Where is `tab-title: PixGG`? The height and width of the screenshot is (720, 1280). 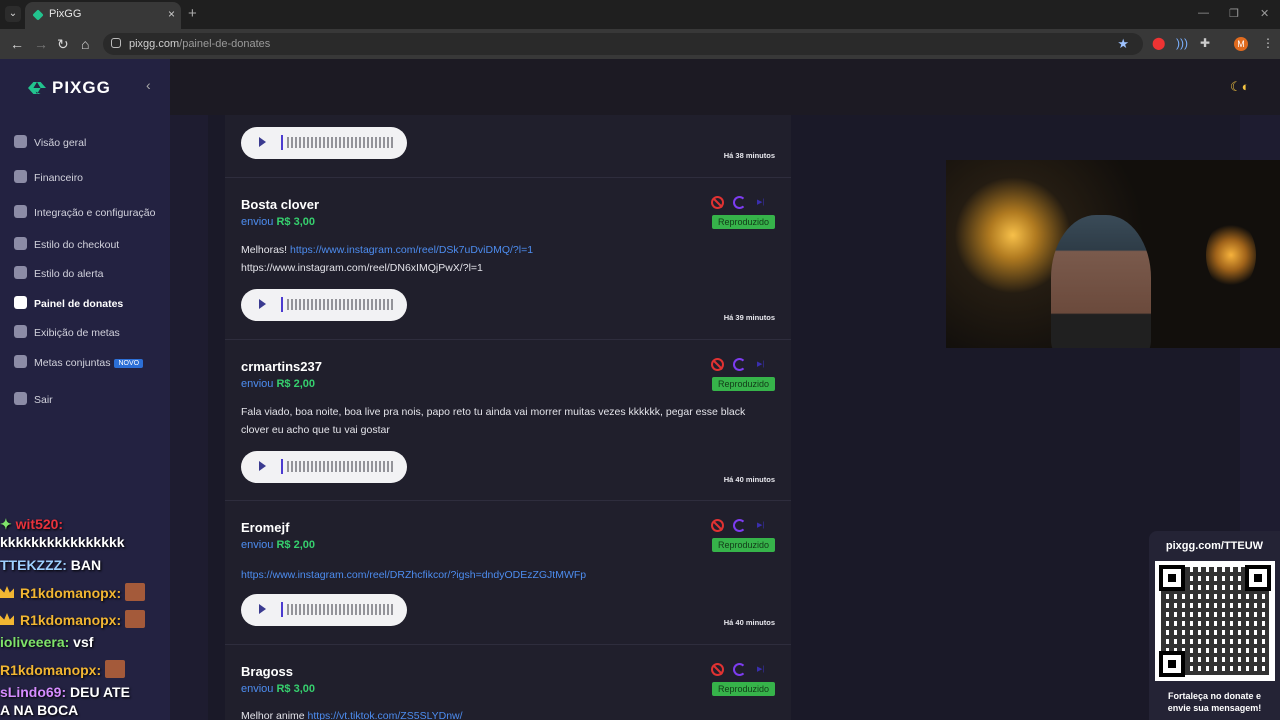 tab-title: PixGG is located at coordinates (65, 14).